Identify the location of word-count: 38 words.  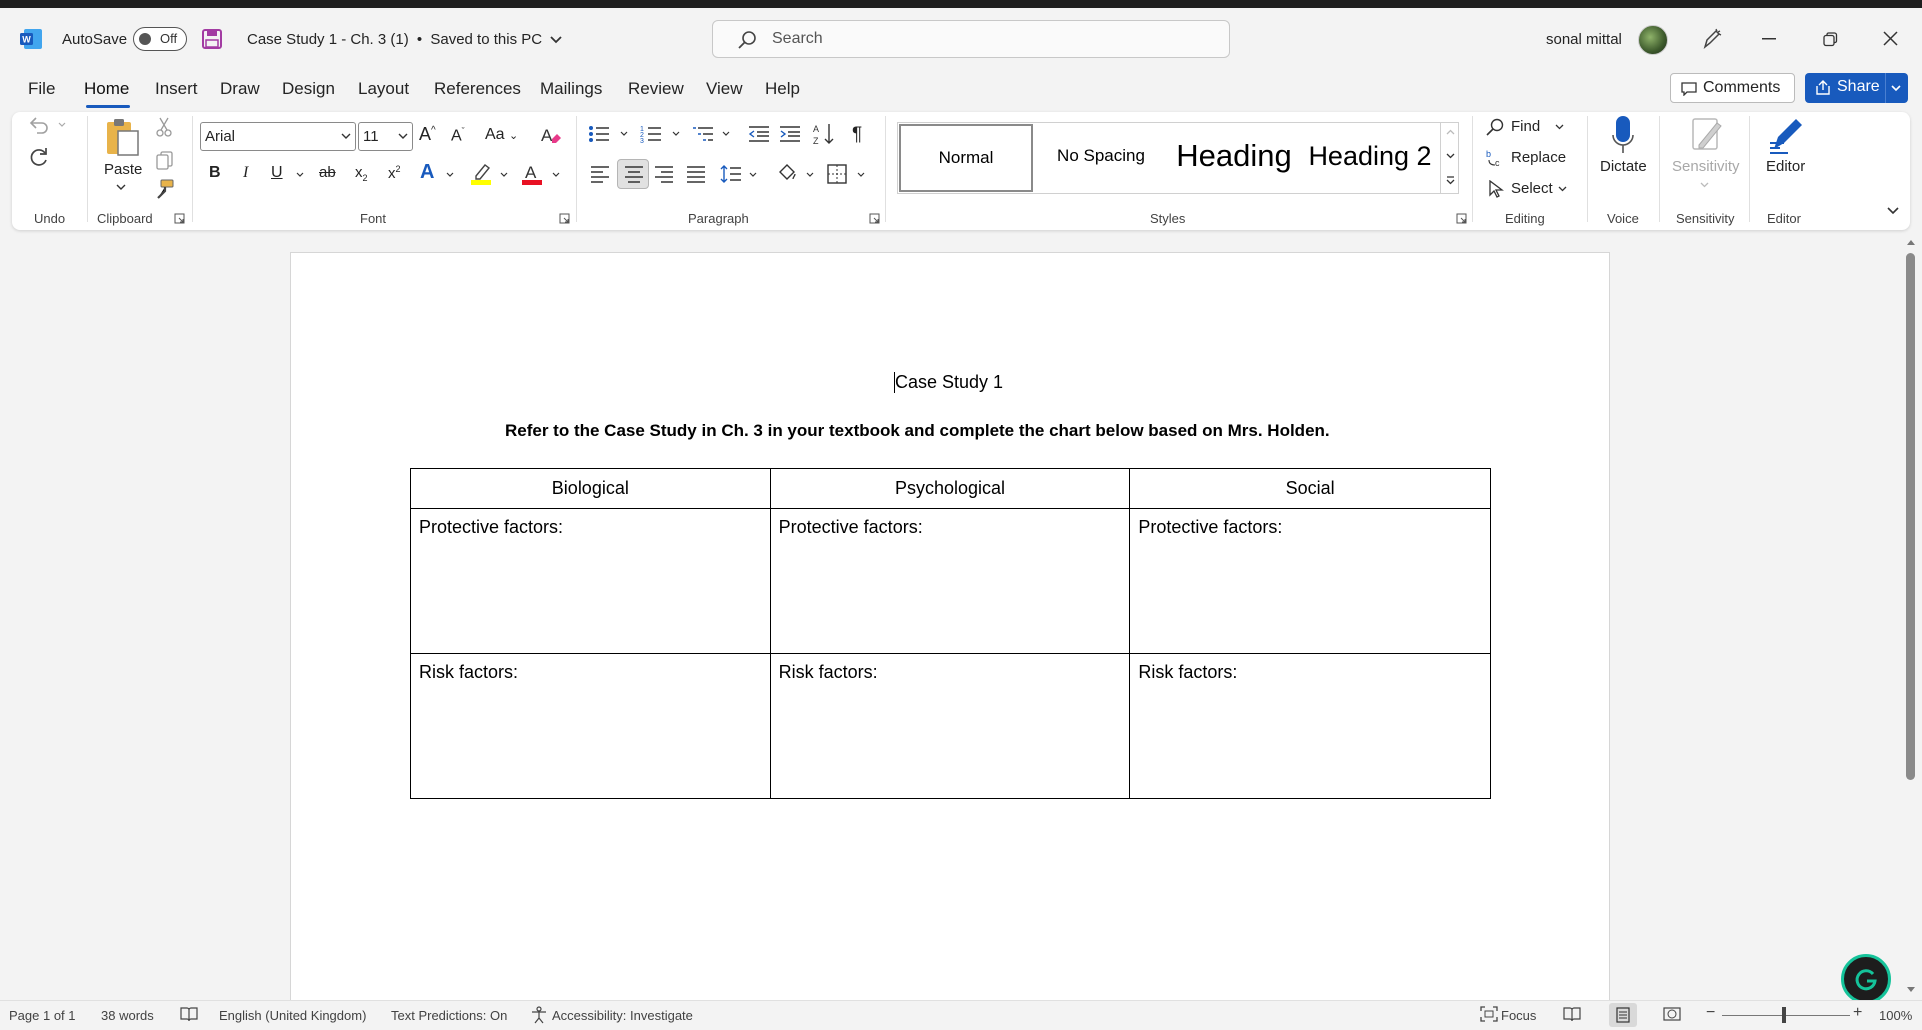
(127, 1015).